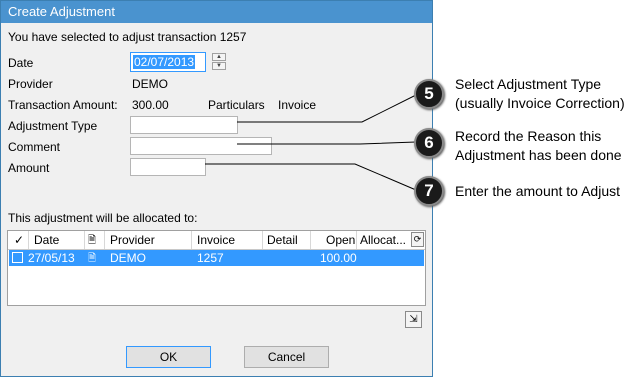  I want to click on callout-6-line1: Record the Reason this, so click(528, 136).